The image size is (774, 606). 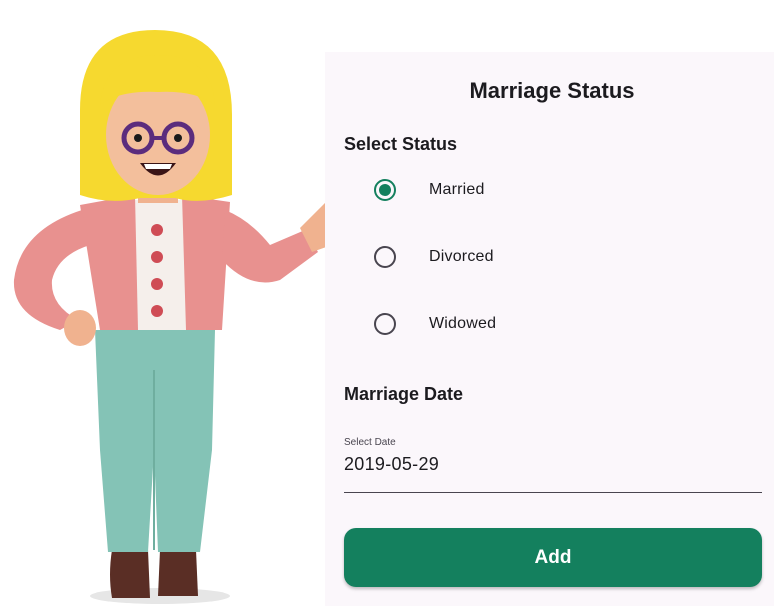 What do you see at coordinates (385, 190) in the screenshot?
I see `radio-button-checked-icon` at bounding box center [385, 190].